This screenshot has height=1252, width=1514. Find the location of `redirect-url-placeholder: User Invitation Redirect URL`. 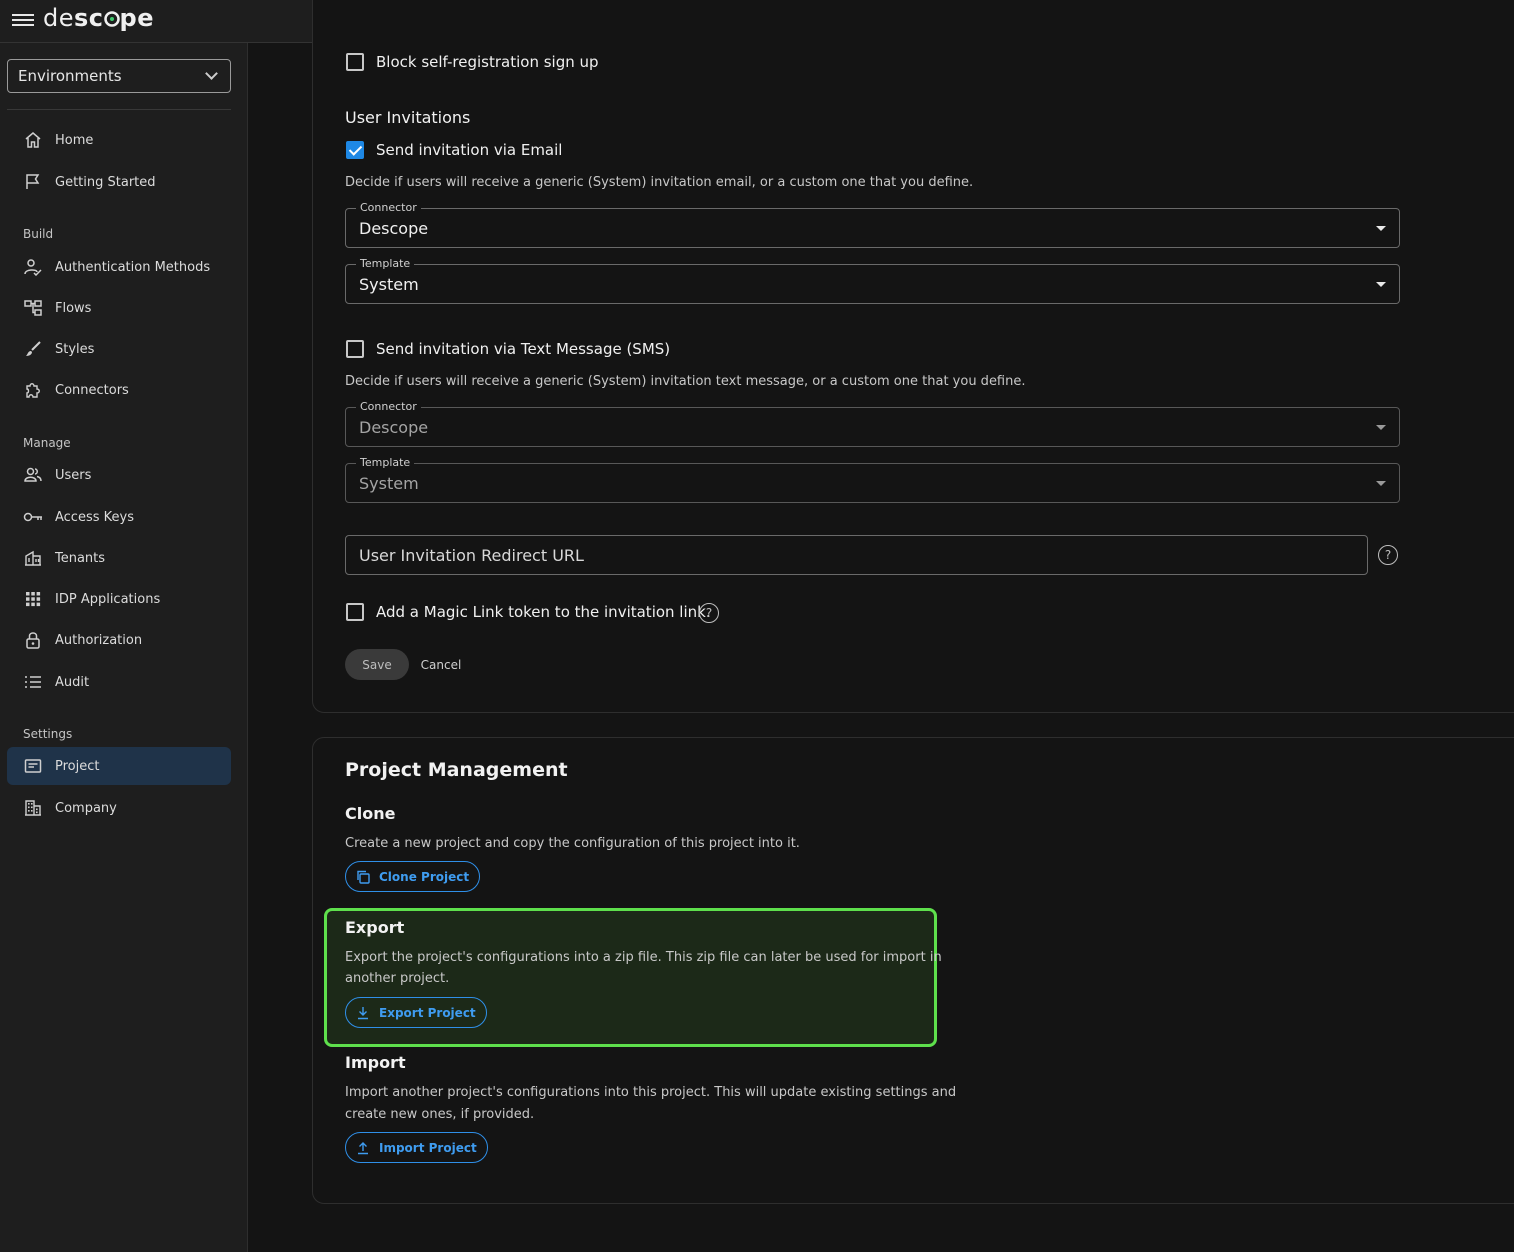

redirect-url-placeholder: User Invitation Redirect URL is located at coordinates (471, 555).